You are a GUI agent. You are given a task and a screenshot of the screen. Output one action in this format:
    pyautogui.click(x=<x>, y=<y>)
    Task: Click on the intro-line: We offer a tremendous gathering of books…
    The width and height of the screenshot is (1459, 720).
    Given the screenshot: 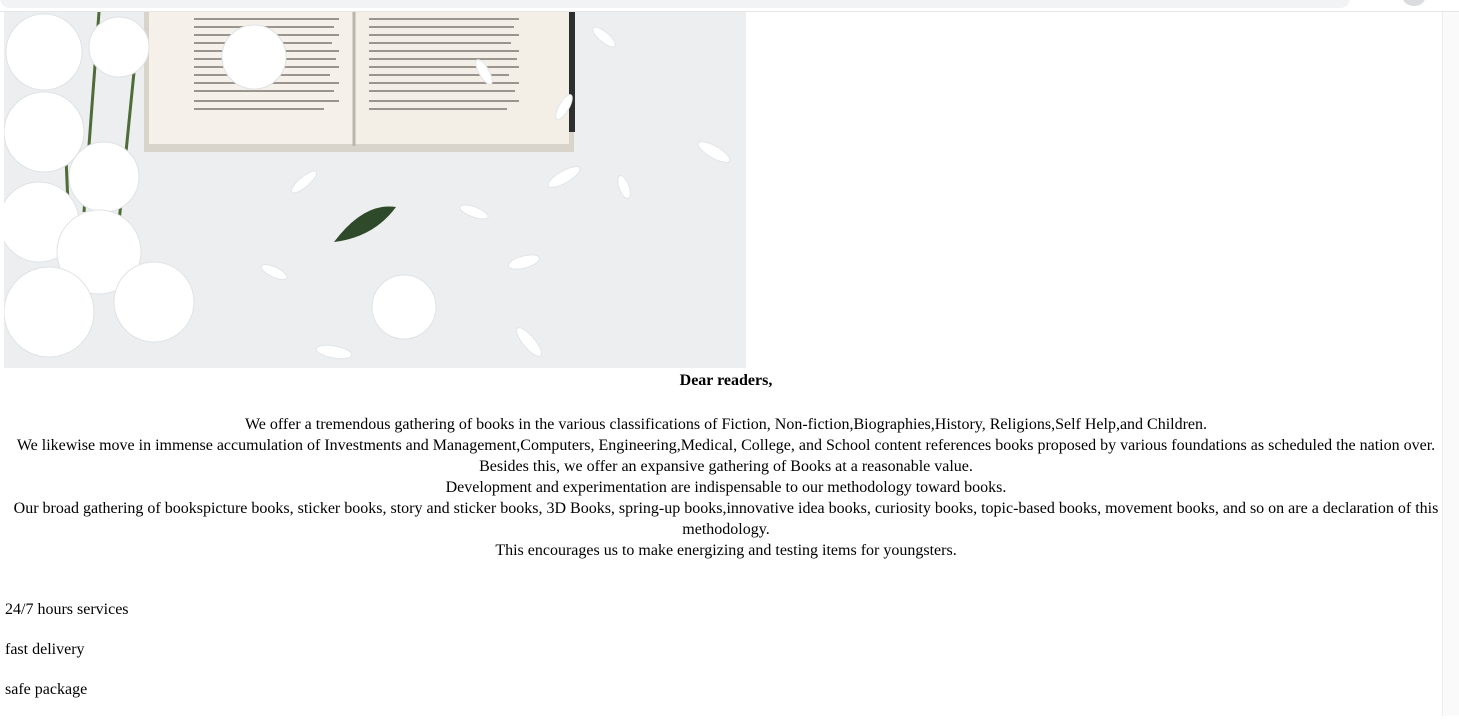 What is the action you would take?
    pyautogui.click(x=726, y=424)
    